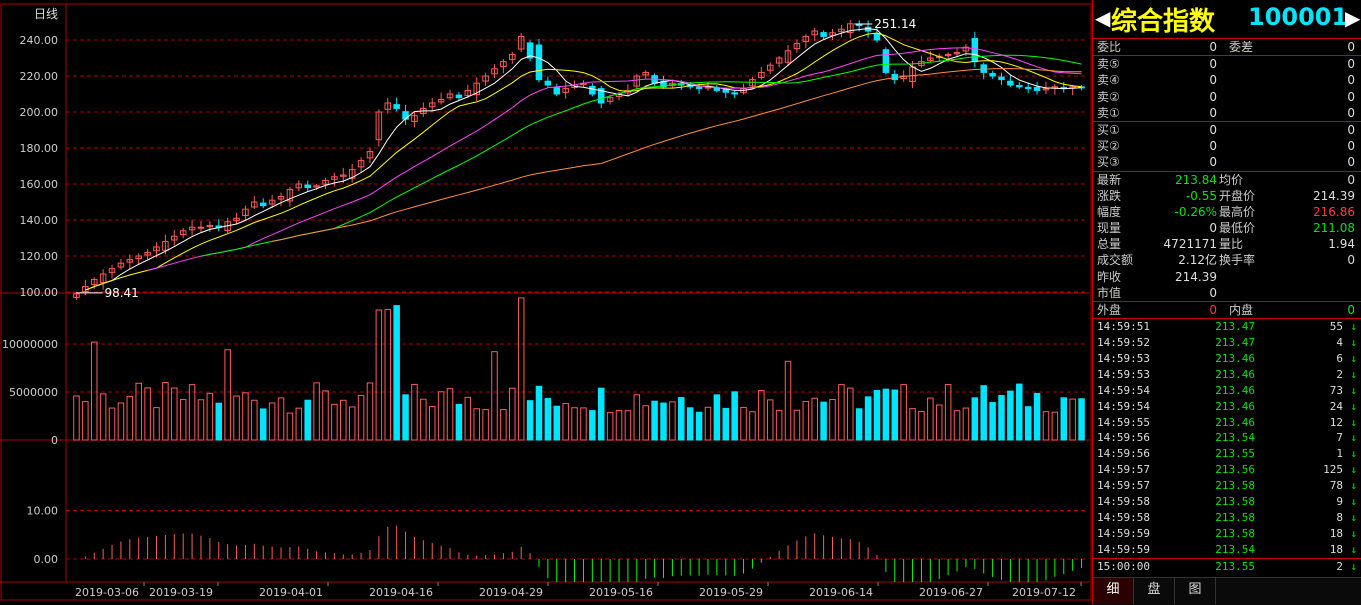 Image resolution: width=1361 pixels, height=605 pixels. Describe the element at coordinates (1226, 162) in the screenshot. I see `bid-level-row: 买③ 0 0` at that location.